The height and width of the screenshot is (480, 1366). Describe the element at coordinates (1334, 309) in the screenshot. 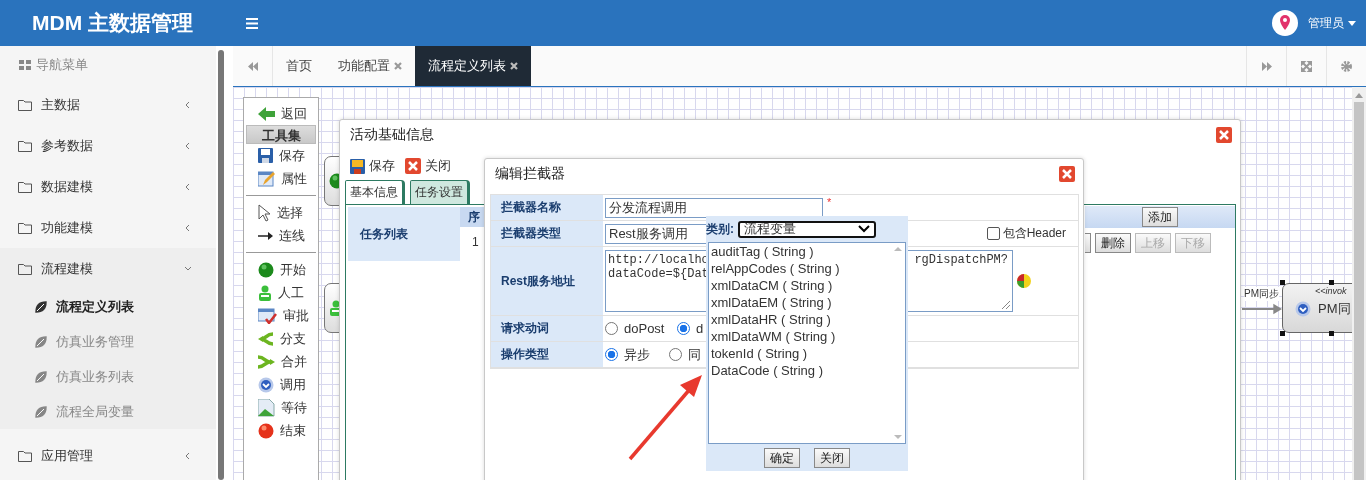

I see `node-label: PM同` at that location.